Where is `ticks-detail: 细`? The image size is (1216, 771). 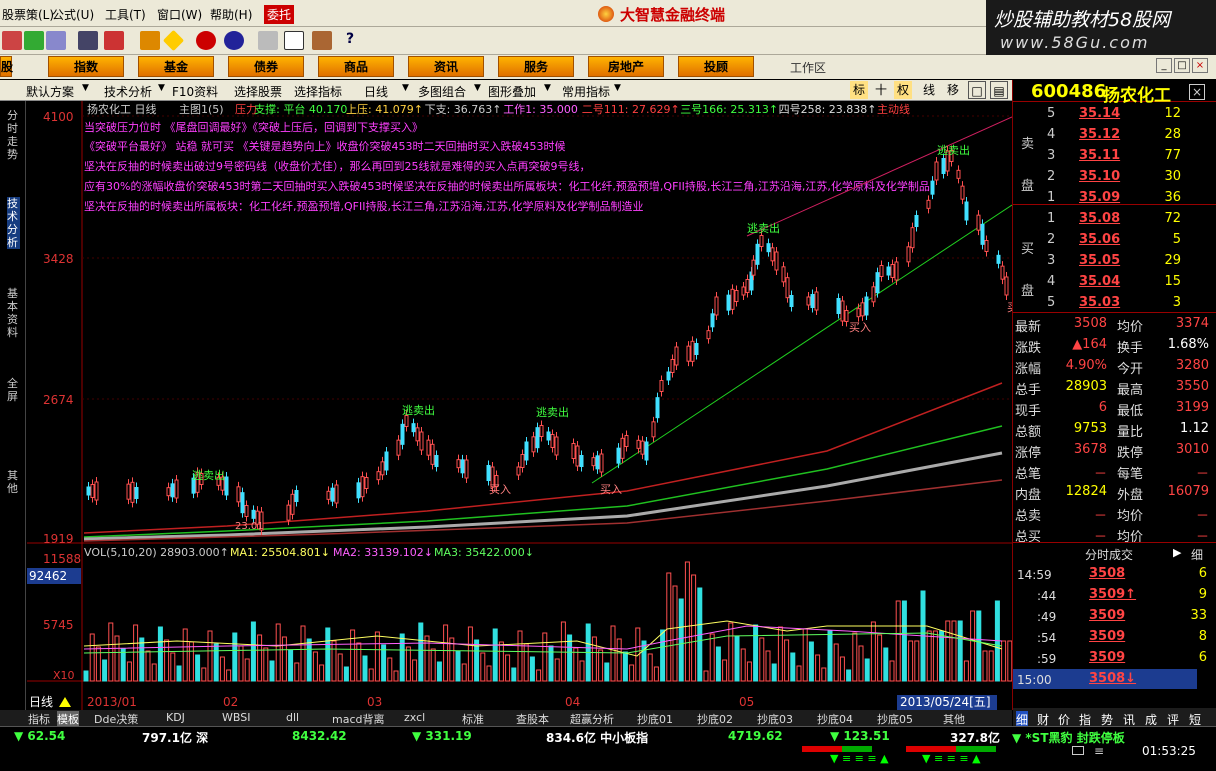 ticks-detail: 细 is located at coordinates (1197, 554).